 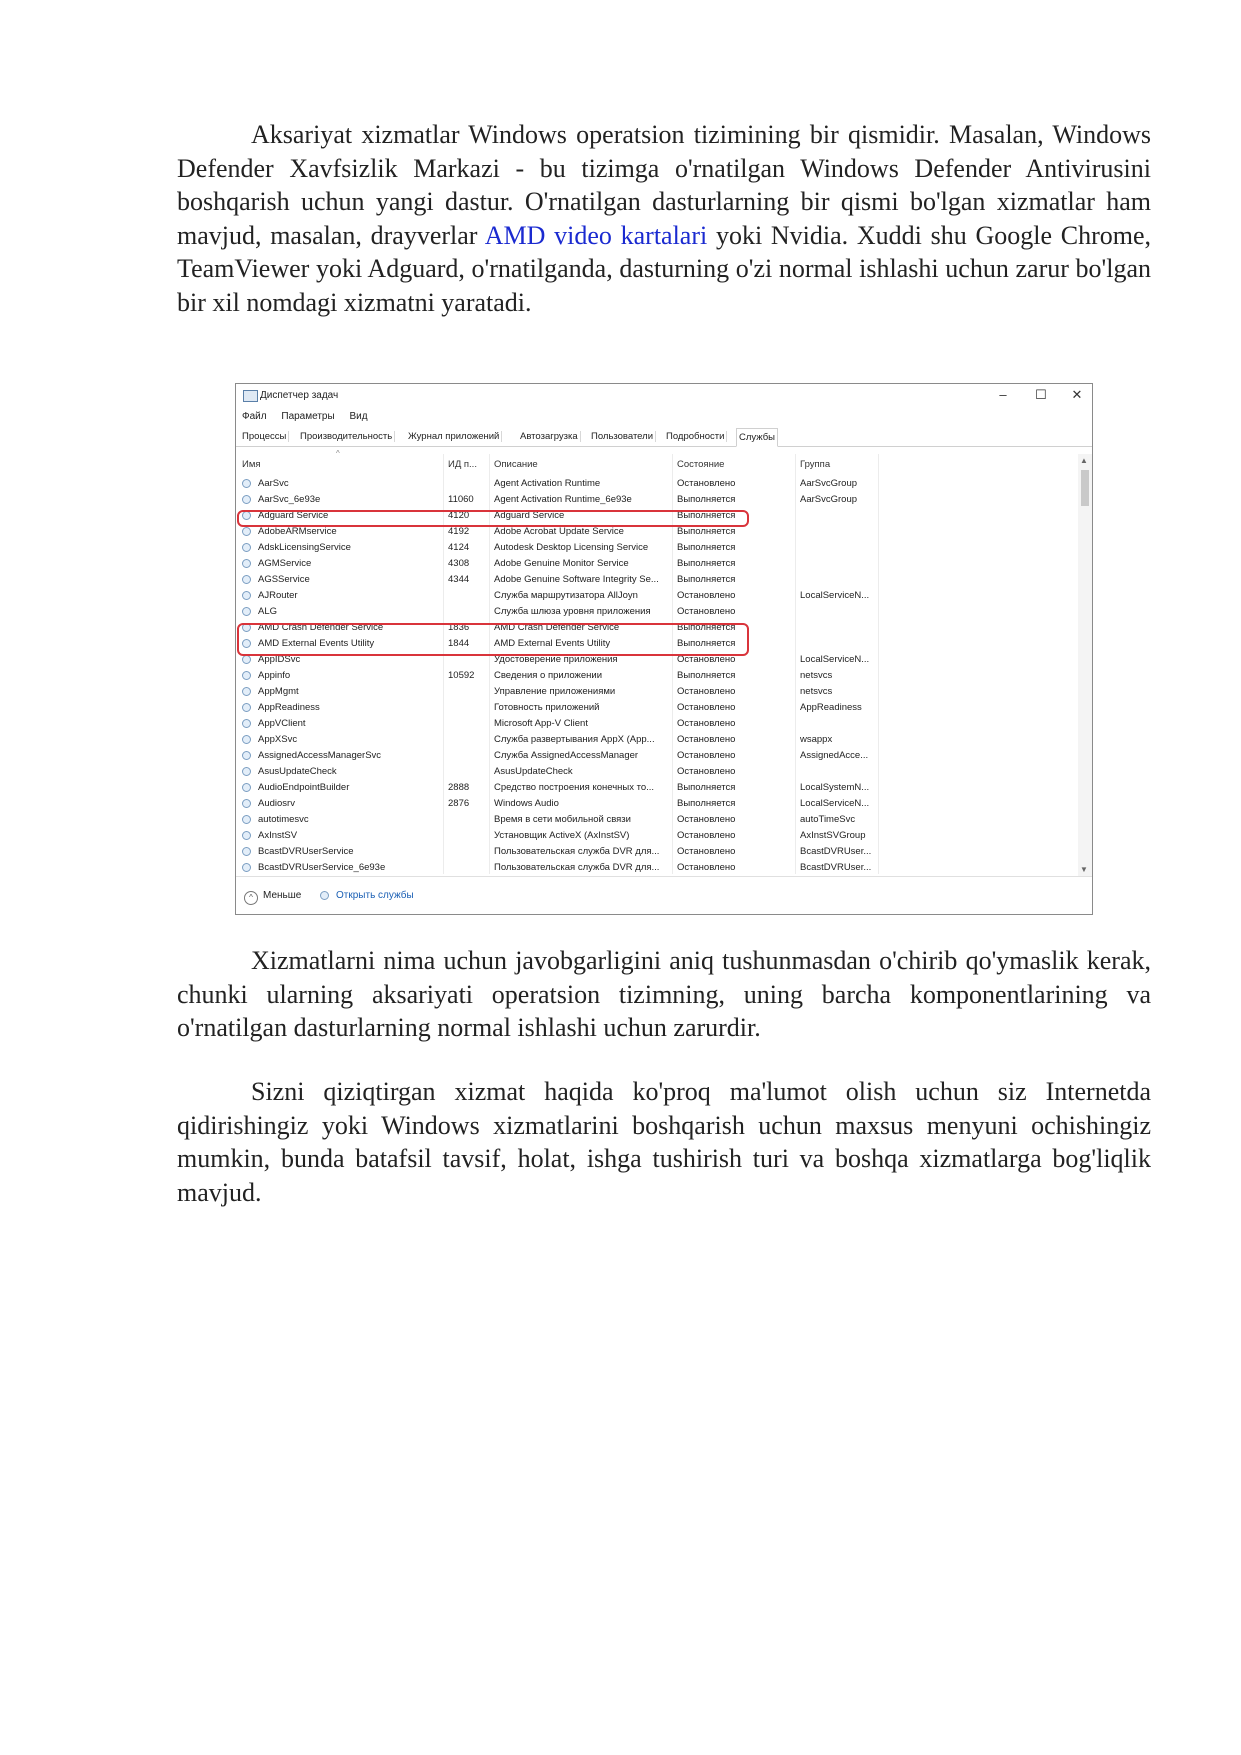 I want to click on service-description: Готовность приложений, so click(x=547, y=707).